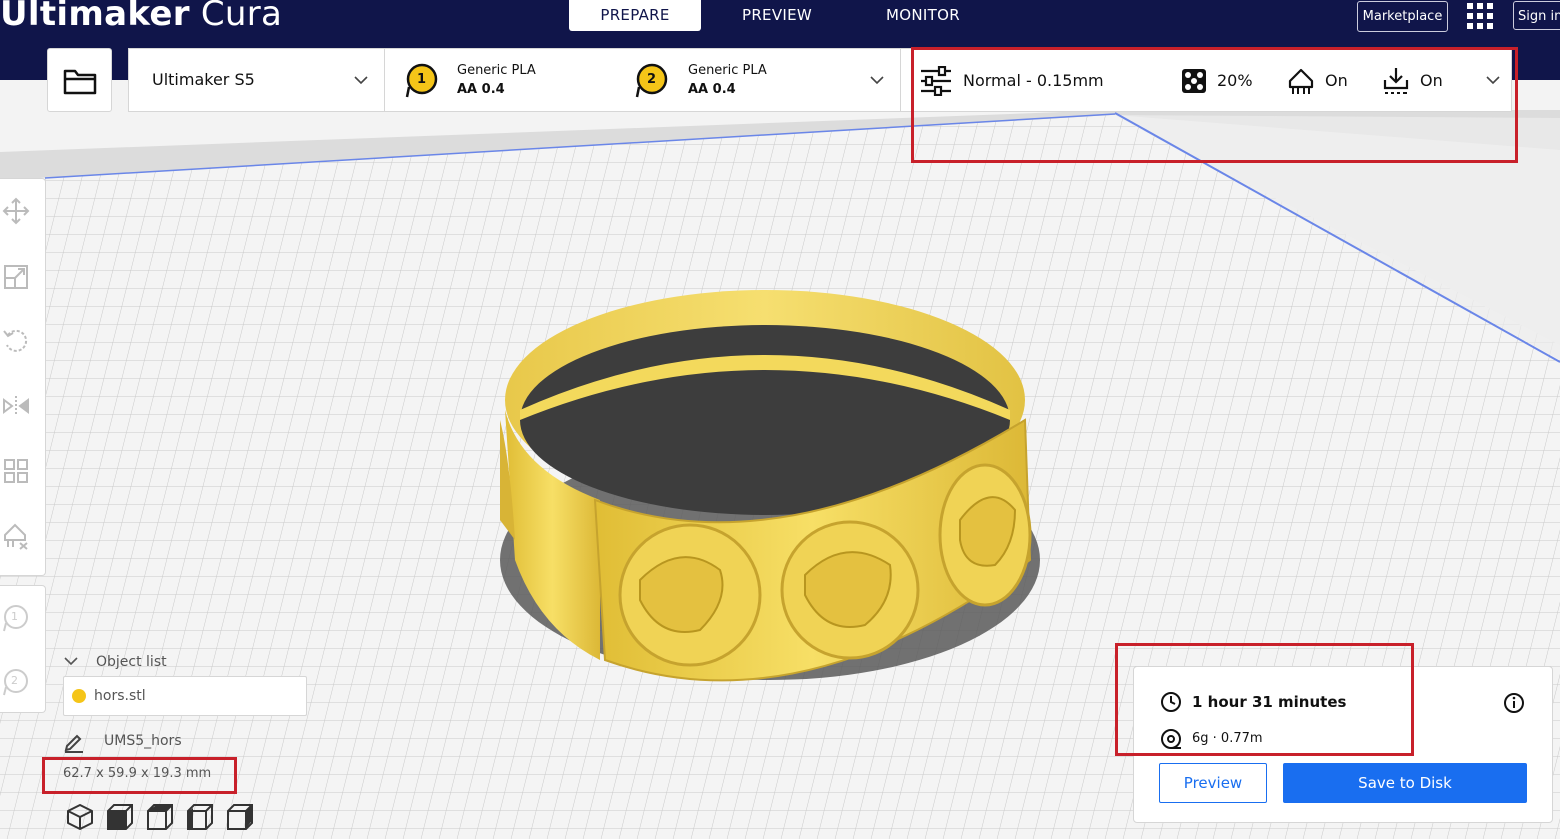 The image size is (1560, 839). Describe the element at coordinates (120, 817) in the screenshot. I see `front-view-icon` at that location.